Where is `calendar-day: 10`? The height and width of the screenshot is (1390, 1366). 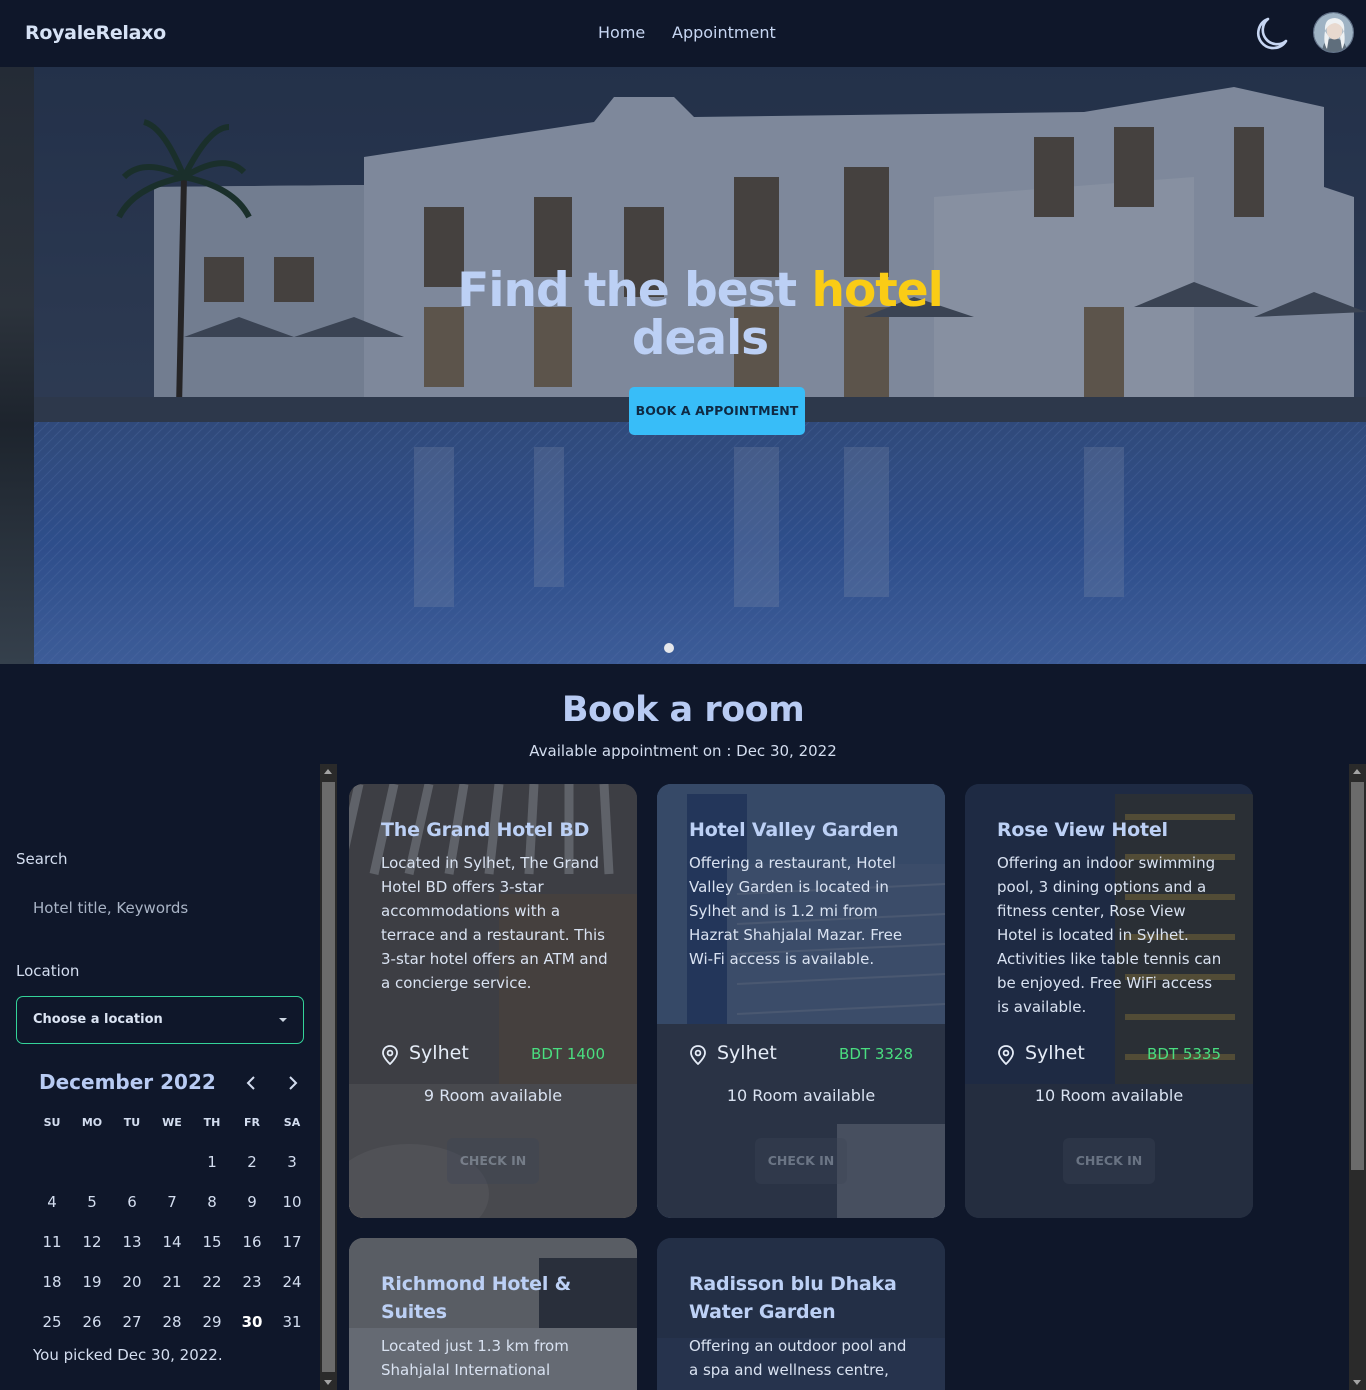
calendar-day: 10 is located at coordinates (292, 1202).